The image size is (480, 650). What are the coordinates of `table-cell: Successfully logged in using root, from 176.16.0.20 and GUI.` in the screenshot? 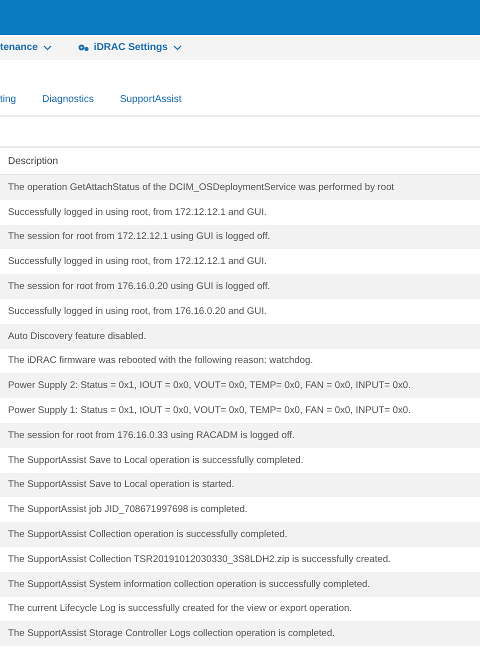 It's located at (137, 311).